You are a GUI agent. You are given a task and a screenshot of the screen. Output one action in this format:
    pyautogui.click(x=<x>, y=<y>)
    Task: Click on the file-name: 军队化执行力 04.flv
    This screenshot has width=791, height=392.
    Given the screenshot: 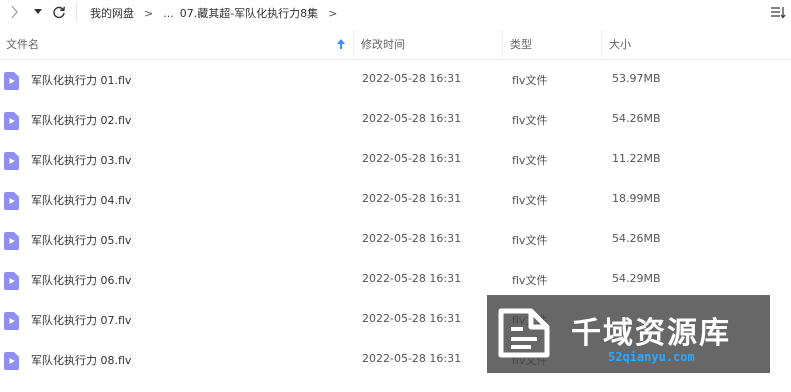 What is the action you would take?
    pyautogui.click(x=81, y=200)
    